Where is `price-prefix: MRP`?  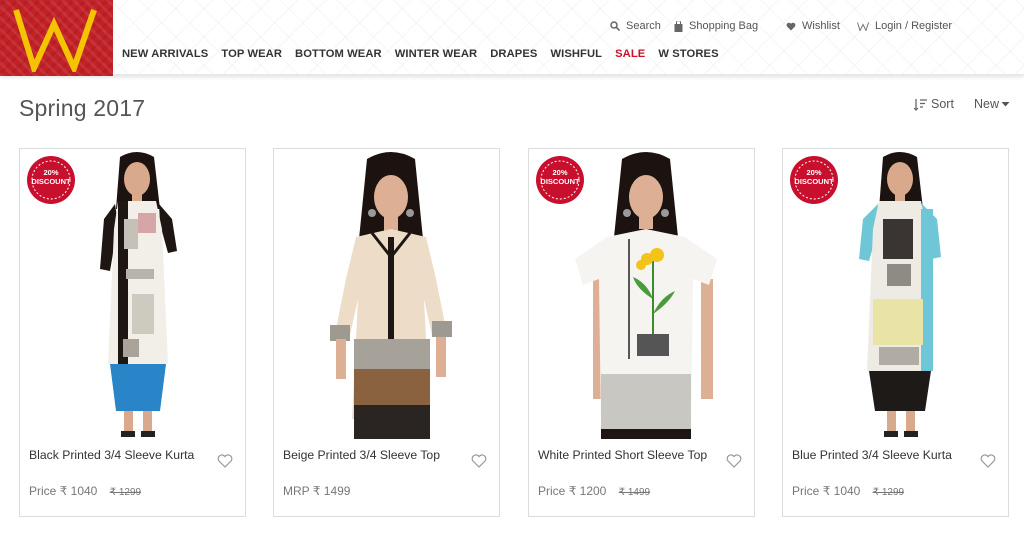
price-prefix: MRP is located at coordinates (296, 491).